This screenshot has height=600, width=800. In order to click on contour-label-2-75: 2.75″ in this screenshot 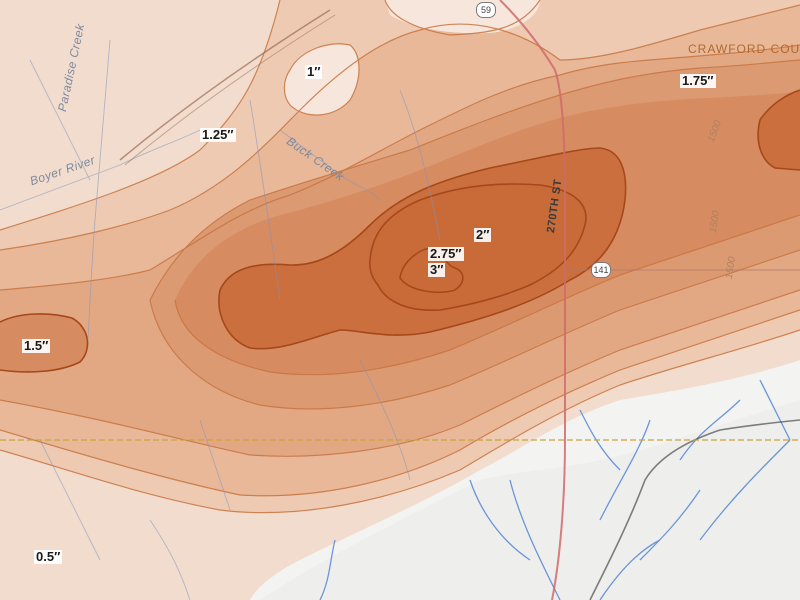, I will do `click(446, 253)`.